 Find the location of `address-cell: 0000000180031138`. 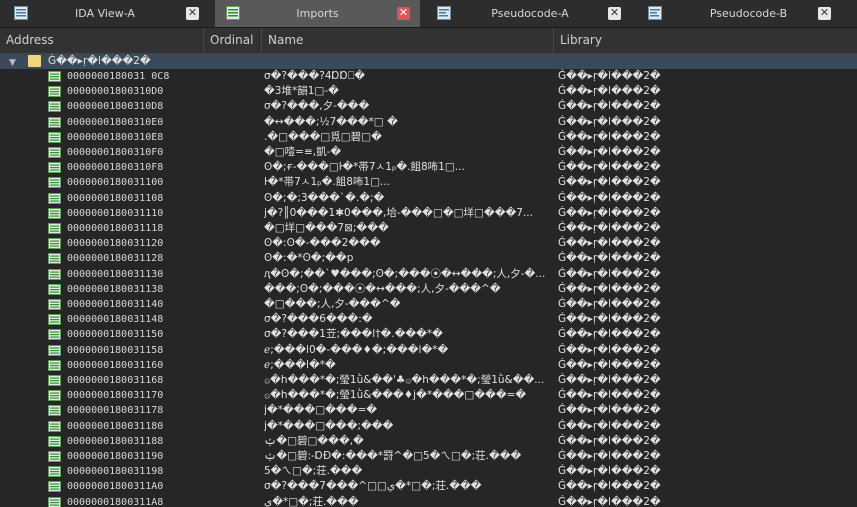

address-cell: 0000000180031138 is located at coordinates (115, 289).